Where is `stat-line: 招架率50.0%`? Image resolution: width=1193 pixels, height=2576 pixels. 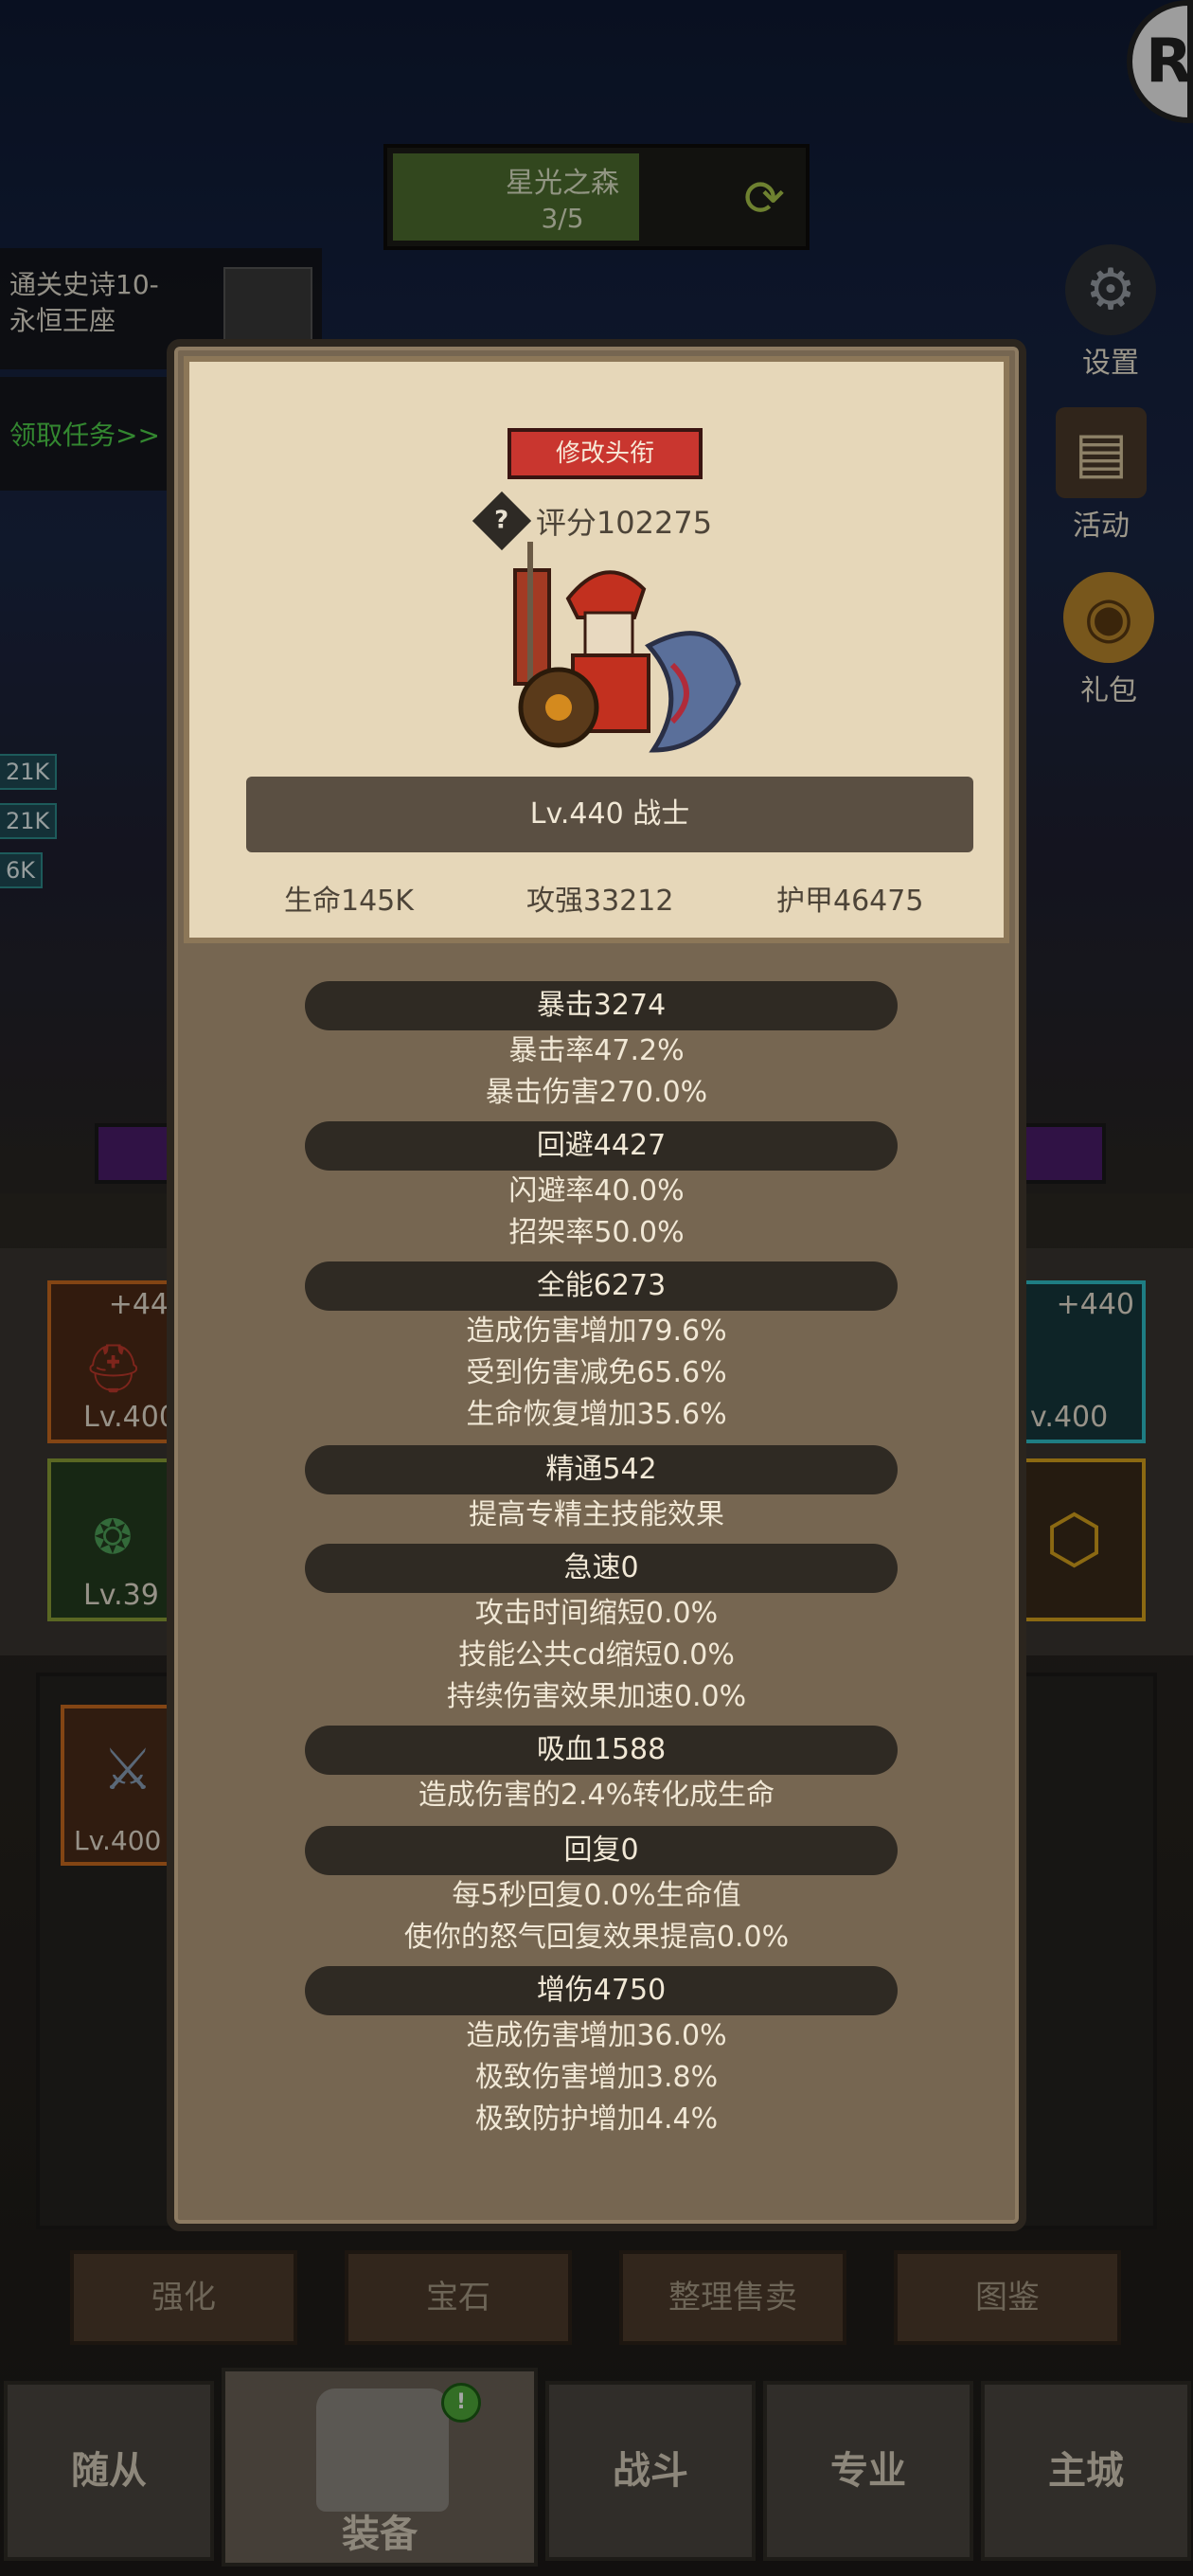
stat-line: 招架率50.0% is located at coordinates (596, 1232).